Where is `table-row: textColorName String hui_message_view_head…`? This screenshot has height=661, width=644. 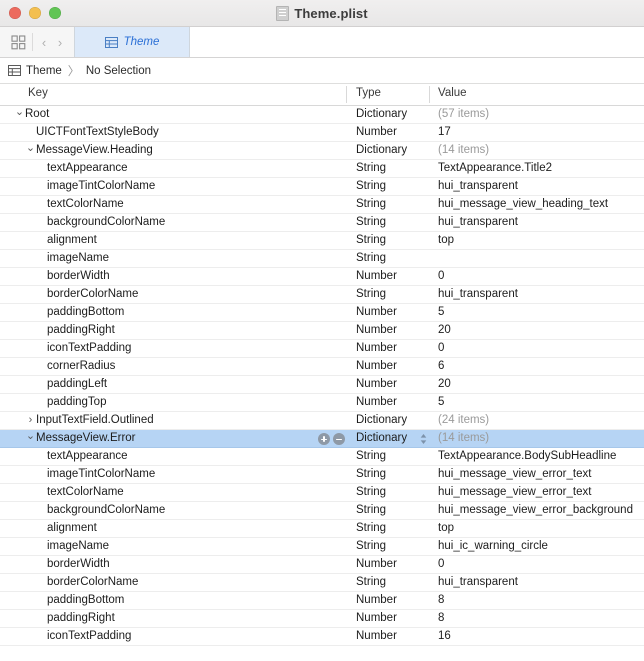 table-row: textColorName String hui_message_view_head… is located at coordinates (322, 205).